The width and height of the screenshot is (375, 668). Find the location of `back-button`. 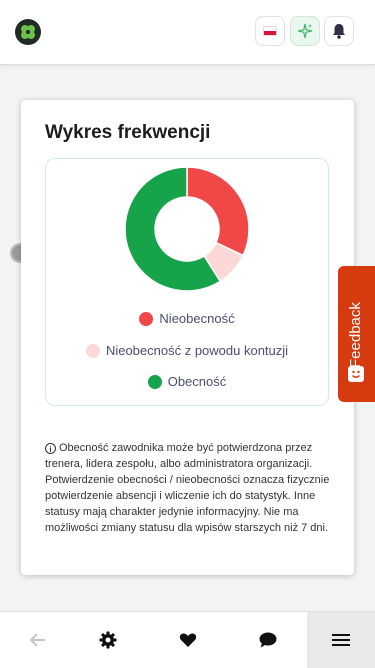

back-button is located at coordinates (37, 640).